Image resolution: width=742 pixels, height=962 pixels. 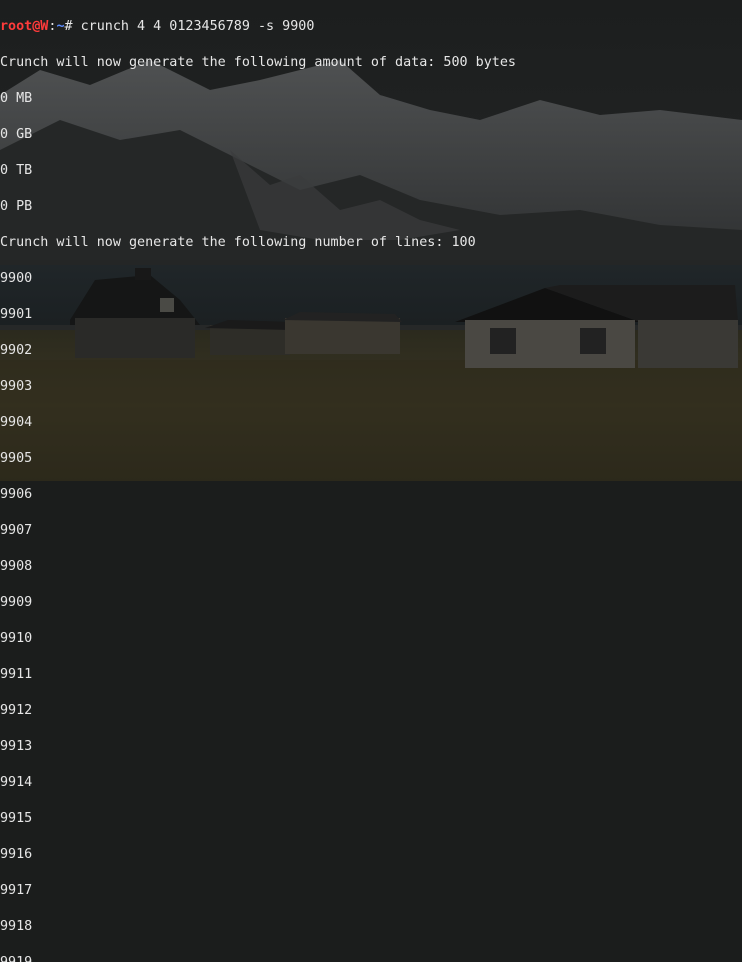 I want to click on prompt-path: ~, so click(x=60, y=26).